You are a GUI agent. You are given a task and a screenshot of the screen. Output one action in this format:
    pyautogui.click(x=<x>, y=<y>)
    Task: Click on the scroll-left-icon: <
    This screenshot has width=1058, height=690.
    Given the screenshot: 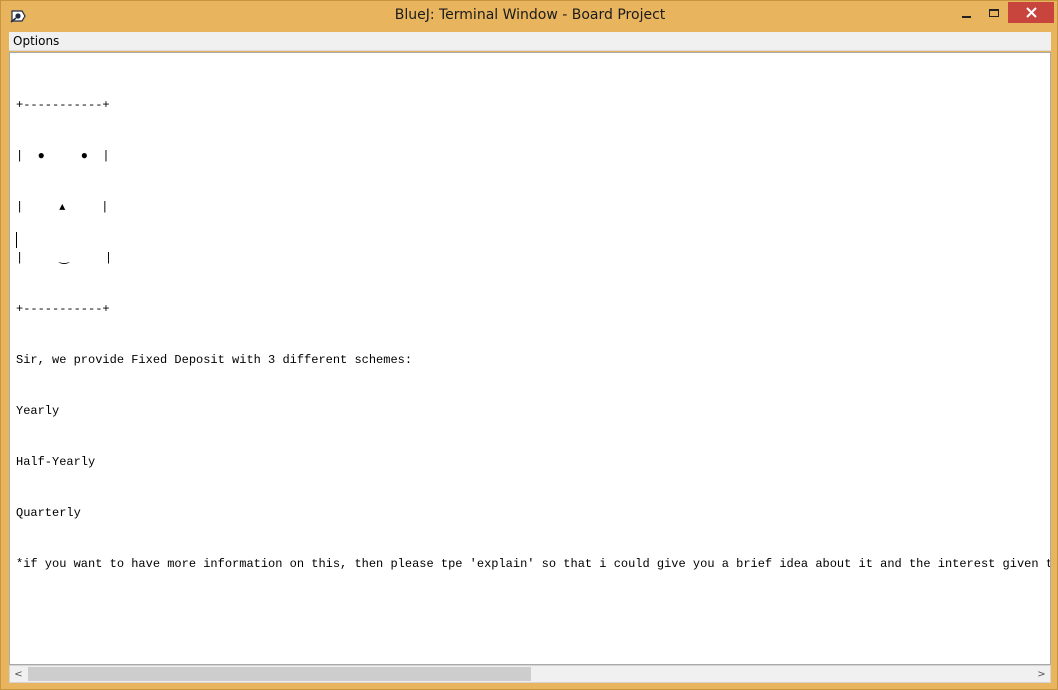 What is the action you would take?
    pyautogui.click(x=18, y=674)
    